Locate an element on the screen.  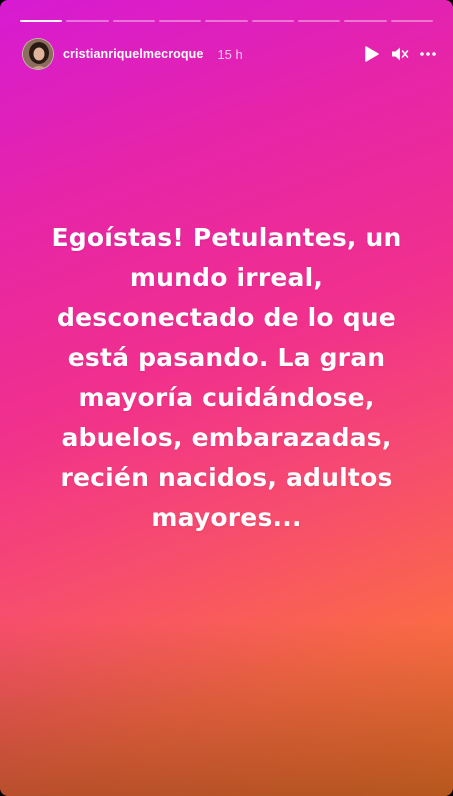
play-icon is located at coordinates (372, 54).